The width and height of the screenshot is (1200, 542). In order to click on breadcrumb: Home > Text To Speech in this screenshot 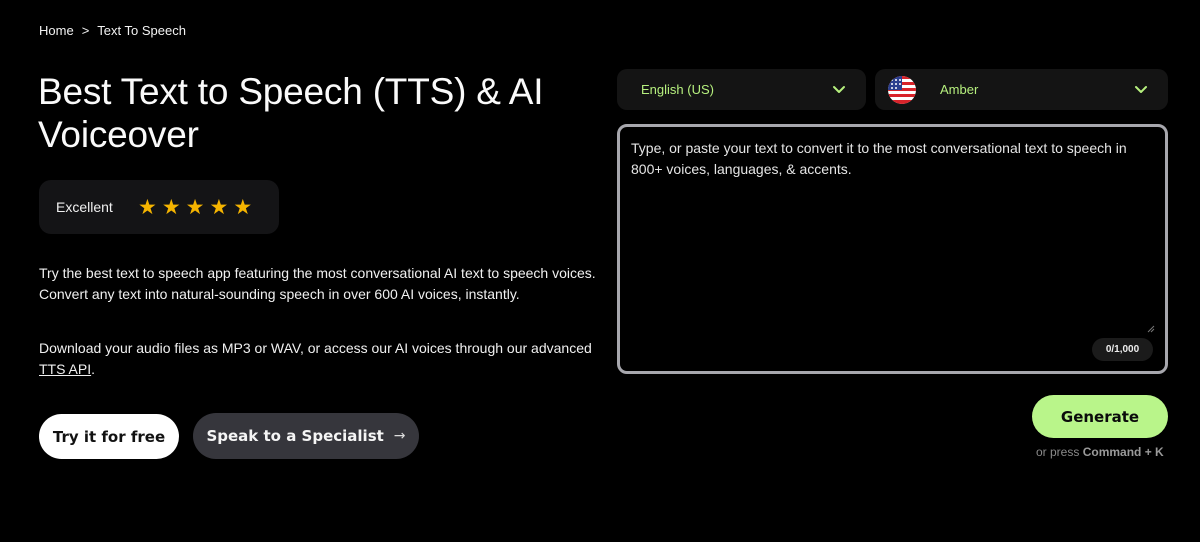, I will do `click(112, 30)`.